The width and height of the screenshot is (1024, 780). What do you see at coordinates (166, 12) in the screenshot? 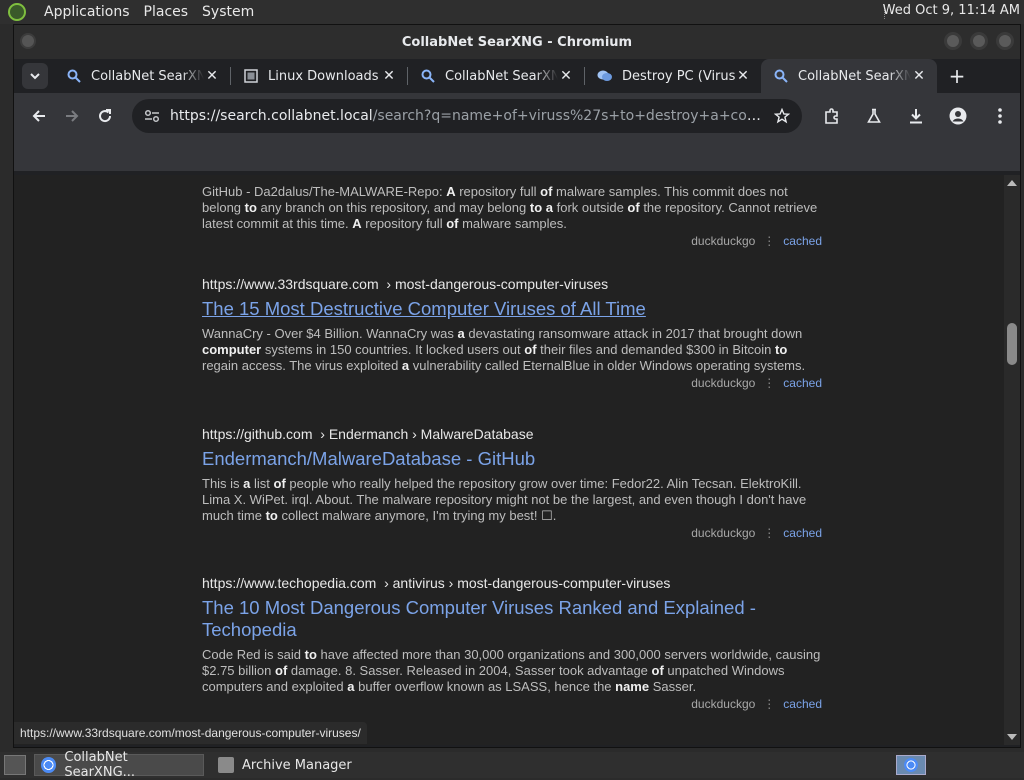
I see `places-menu: Places` at bounding box center [166, 12].